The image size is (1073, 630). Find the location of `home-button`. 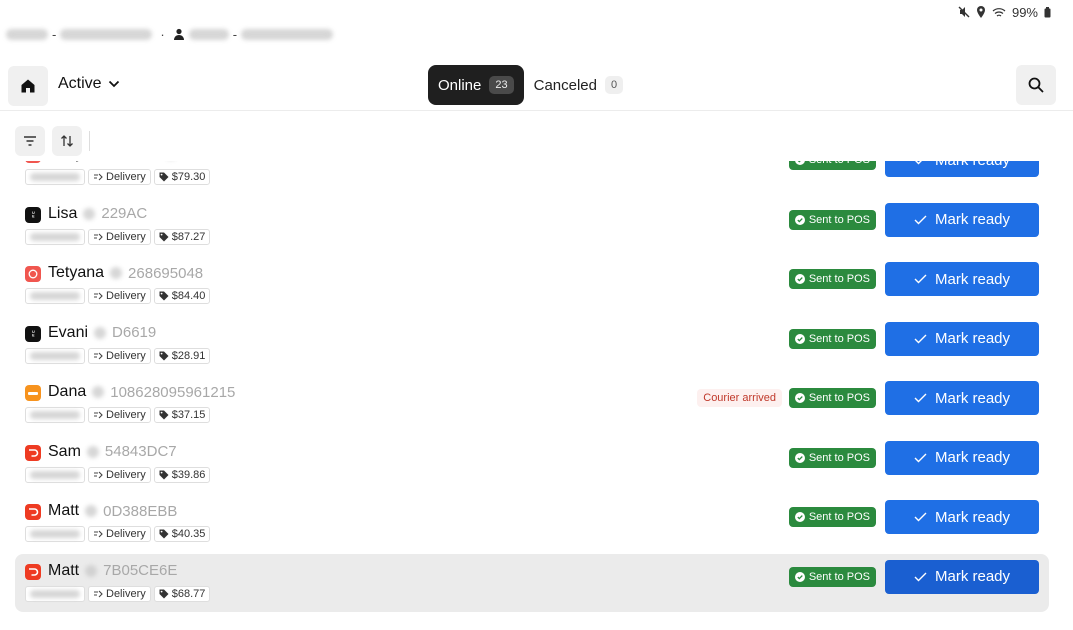

home-button is located at coordinates (28, 86).